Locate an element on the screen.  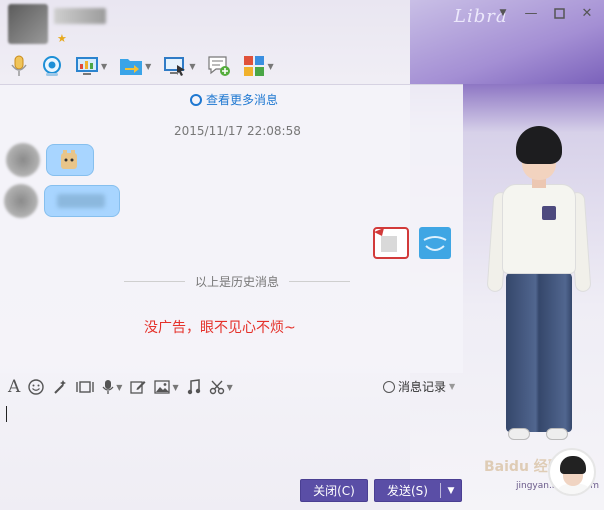
apps-grid-icon is located at coordinates (254, 66).